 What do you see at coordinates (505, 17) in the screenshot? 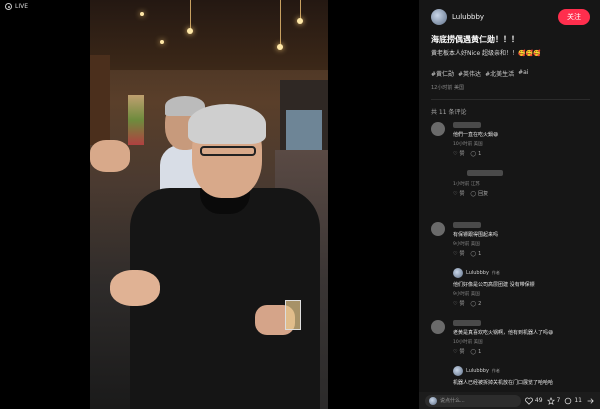
I see `author-name: Lulubbby` at bounding box center [505, 17].